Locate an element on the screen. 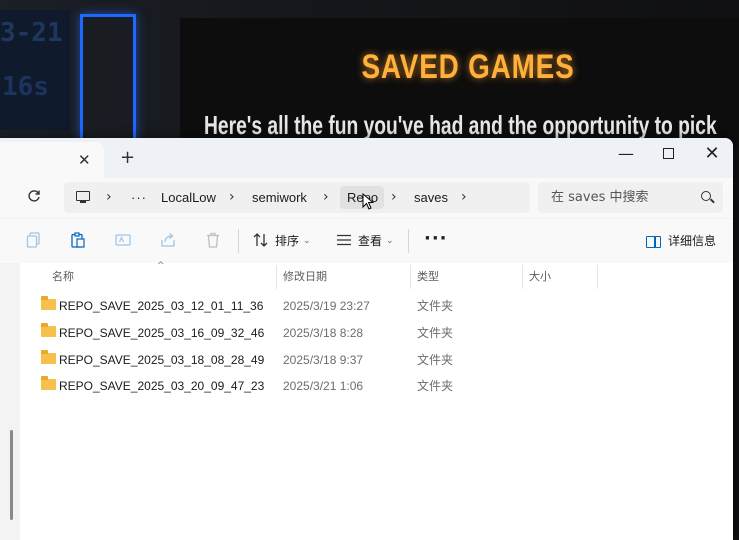 The height and width of the screenshot is (540, 739). maximize-button is located at coordinates (668, 154).